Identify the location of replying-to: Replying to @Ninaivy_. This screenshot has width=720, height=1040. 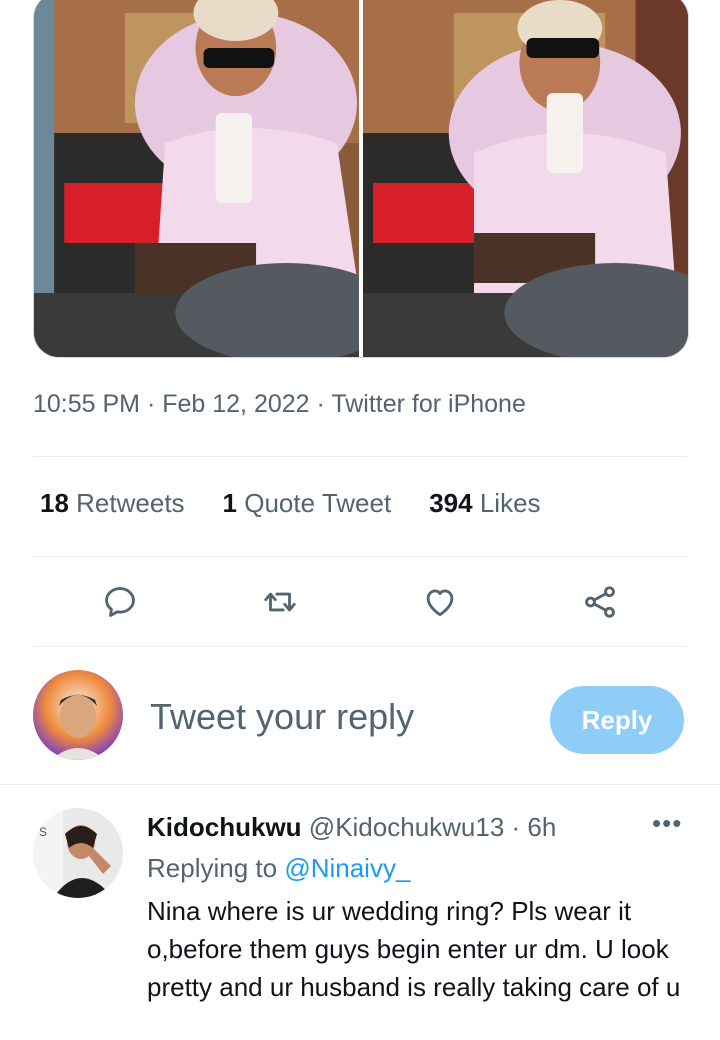
(278, 868).